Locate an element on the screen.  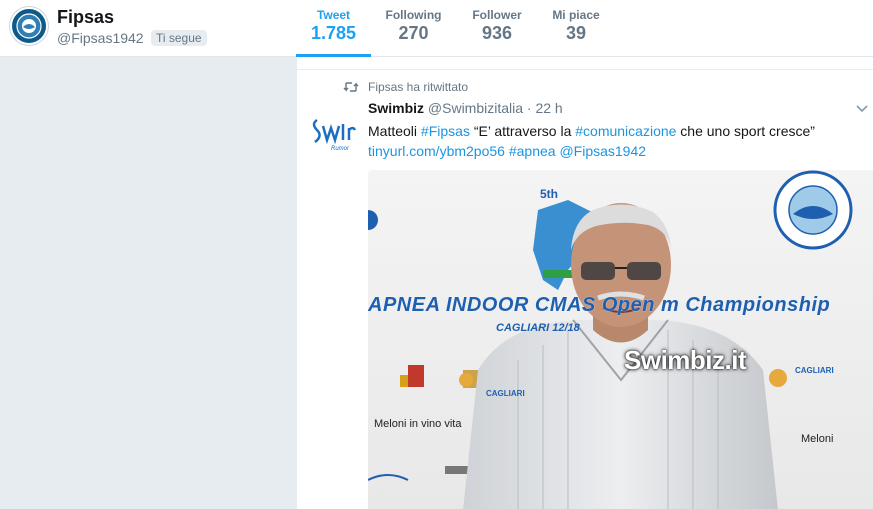
sponsor-text: Meloni is located at coordinates (817, 439).